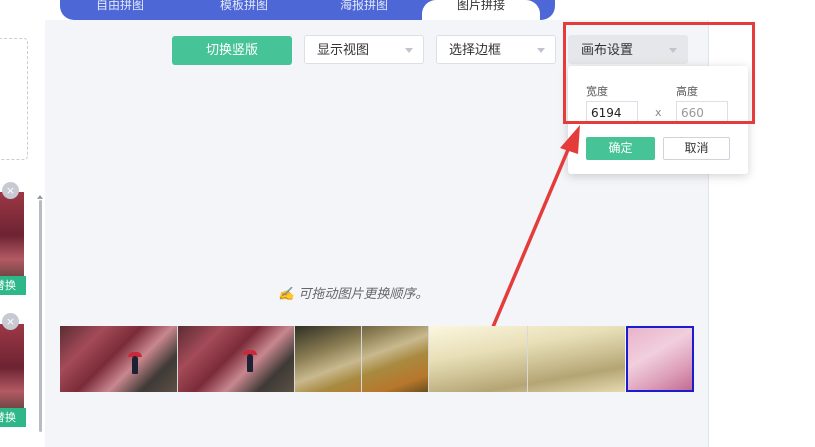  Describe the element at coordinates (288, 294) in the screenshot. I see `drag-hint-icon: ✍` at that location.